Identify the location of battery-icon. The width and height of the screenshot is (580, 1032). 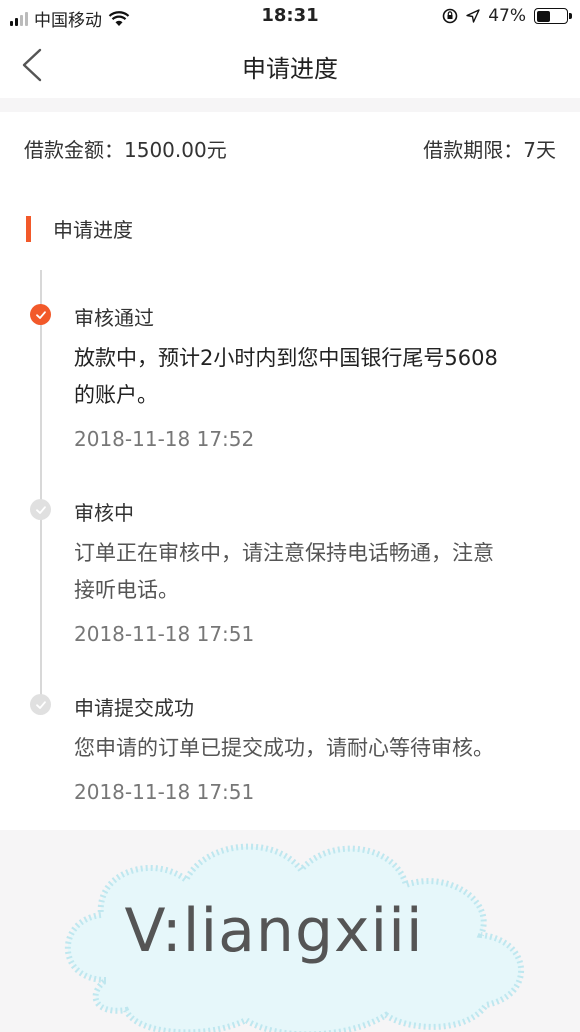
(553, 16).